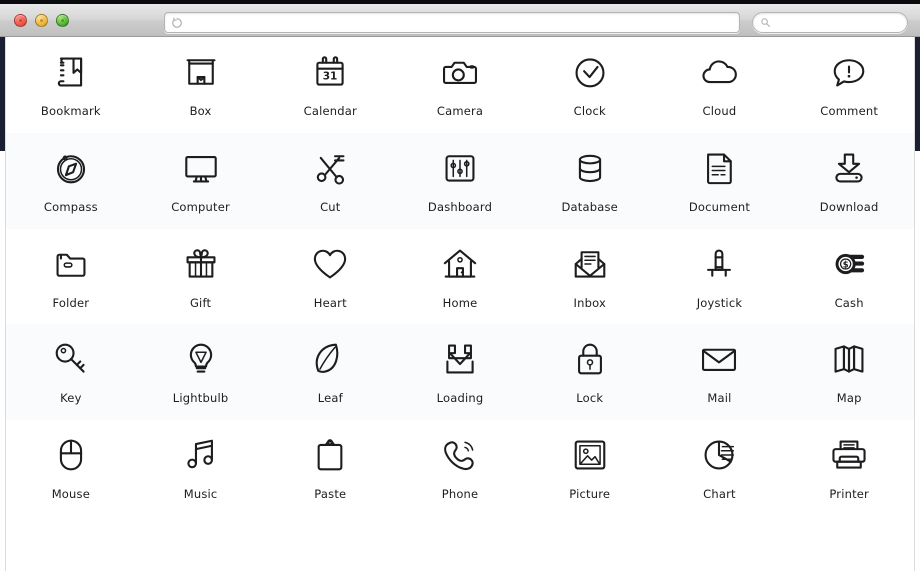 This screenshot has width=920, height=571. What do you see at coordinates (460, 494) in the screenshot?
I see `icon-label: Phone` at bounding box center [460, 494].